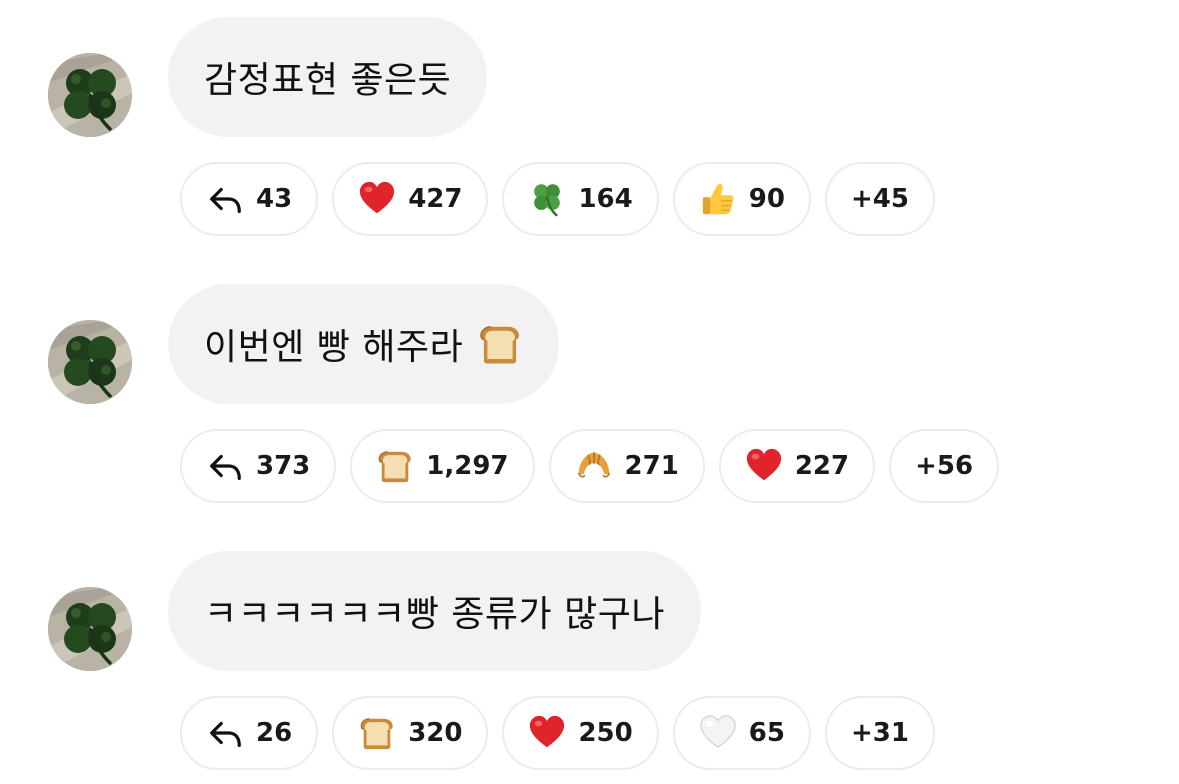 The width and height of the screenshot is (1179, 784). I want to click on reaction-bar: 43 427 164 90 +45, so click(557, 199).